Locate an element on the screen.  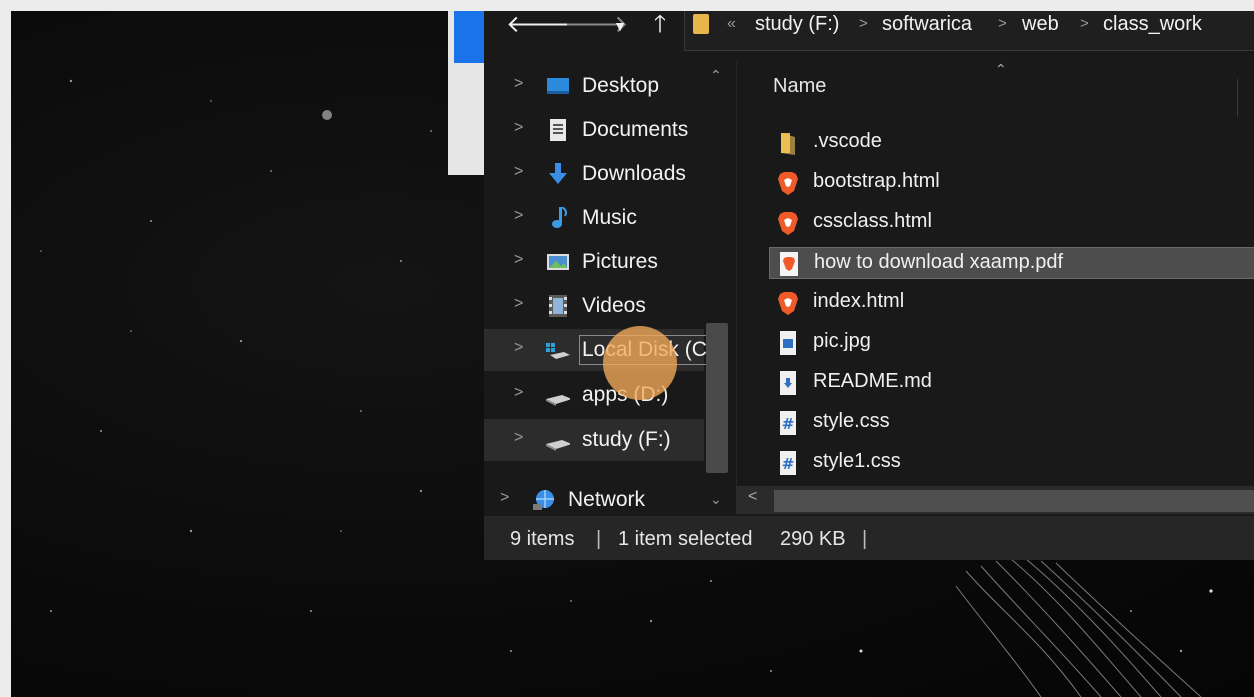
nav-item-pictures: > Pictures is located at coordinates (594, 262).